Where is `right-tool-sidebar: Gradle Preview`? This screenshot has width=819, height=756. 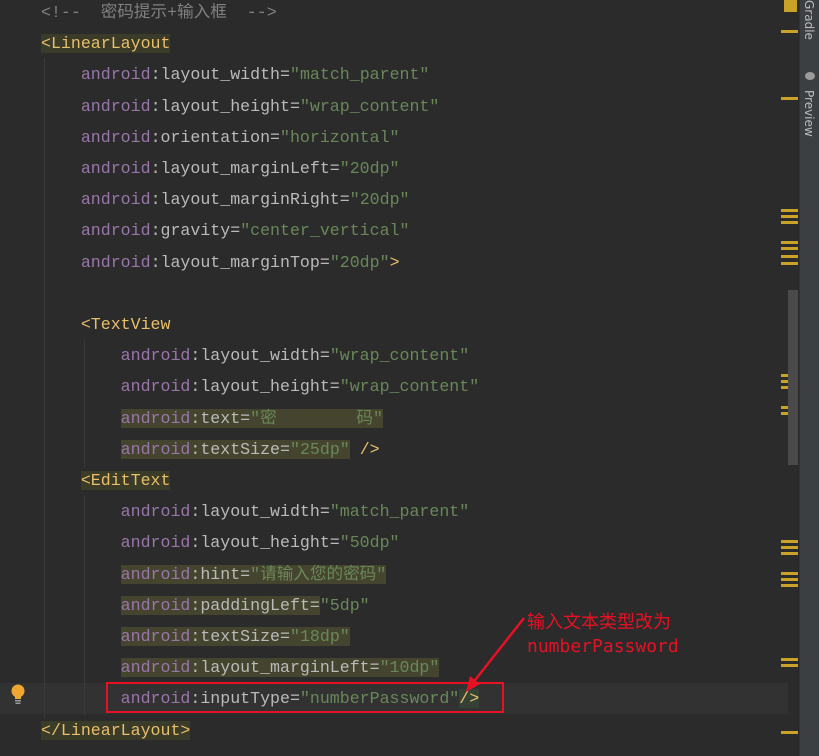 right-tool-sidebar: Gradle Preview is located at coordinates (809, 378).